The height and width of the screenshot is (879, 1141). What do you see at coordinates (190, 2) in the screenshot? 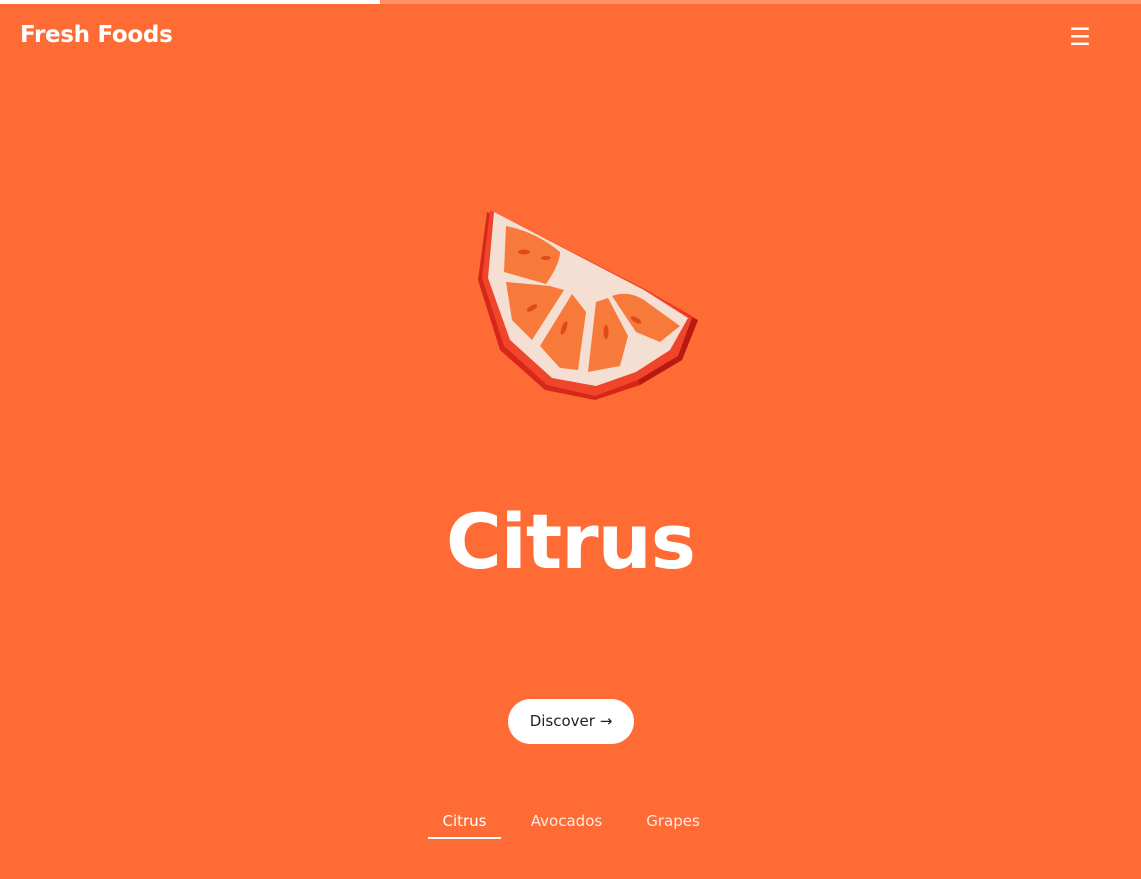
I see `slide-progress-fill` at bounding box center [190, 2].